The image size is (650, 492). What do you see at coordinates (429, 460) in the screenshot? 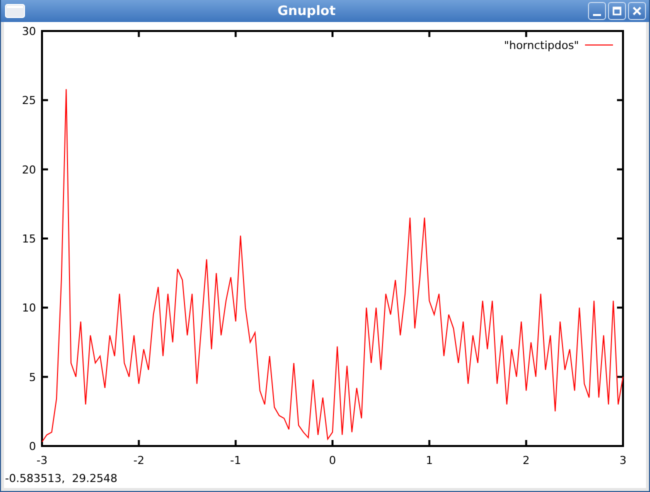
I see `x-tick-label: 1` at bounding box center [429, 460].